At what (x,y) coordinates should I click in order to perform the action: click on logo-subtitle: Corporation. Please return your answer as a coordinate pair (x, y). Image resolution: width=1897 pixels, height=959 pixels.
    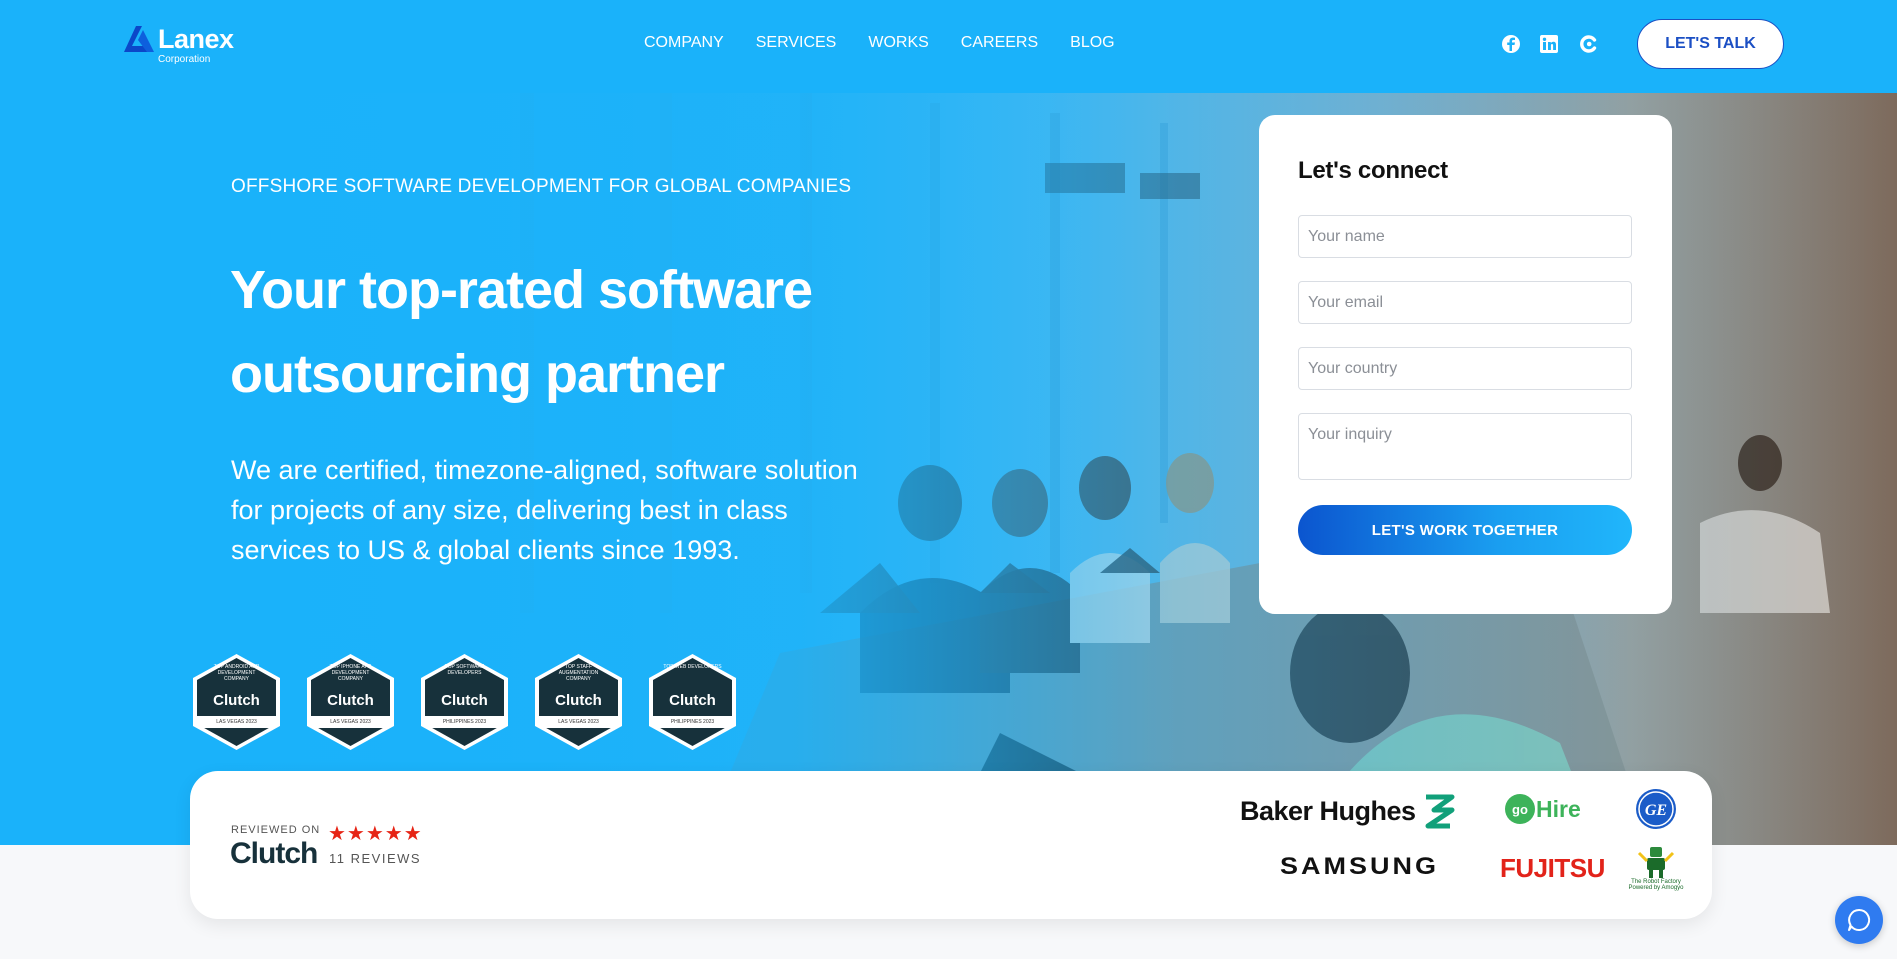
    Looking at the image, I should click on (184, 59).